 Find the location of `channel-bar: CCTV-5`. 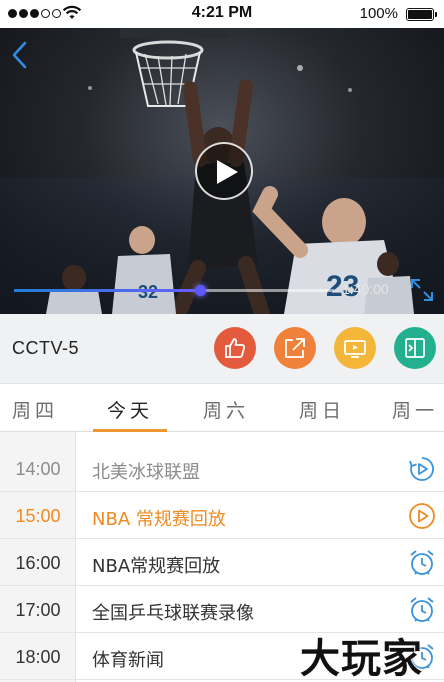

channel-bar: CCTV-5 is located at coordinates (222, 349).